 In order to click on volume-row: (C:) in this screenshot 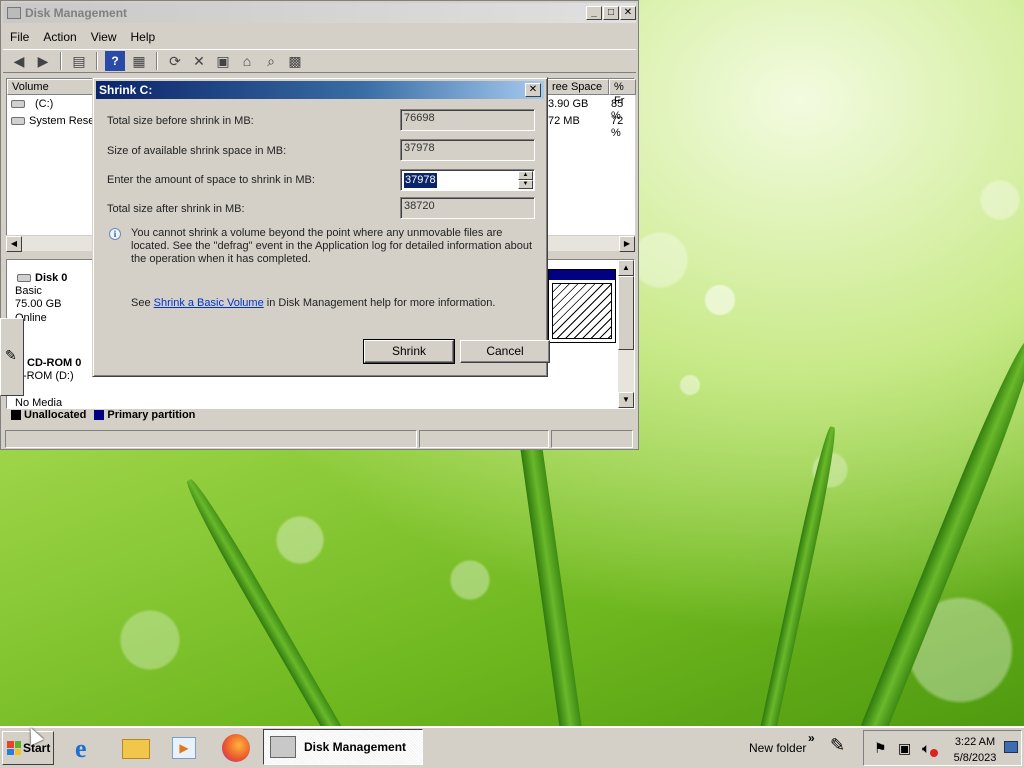, I will do `click(32, 104)`.